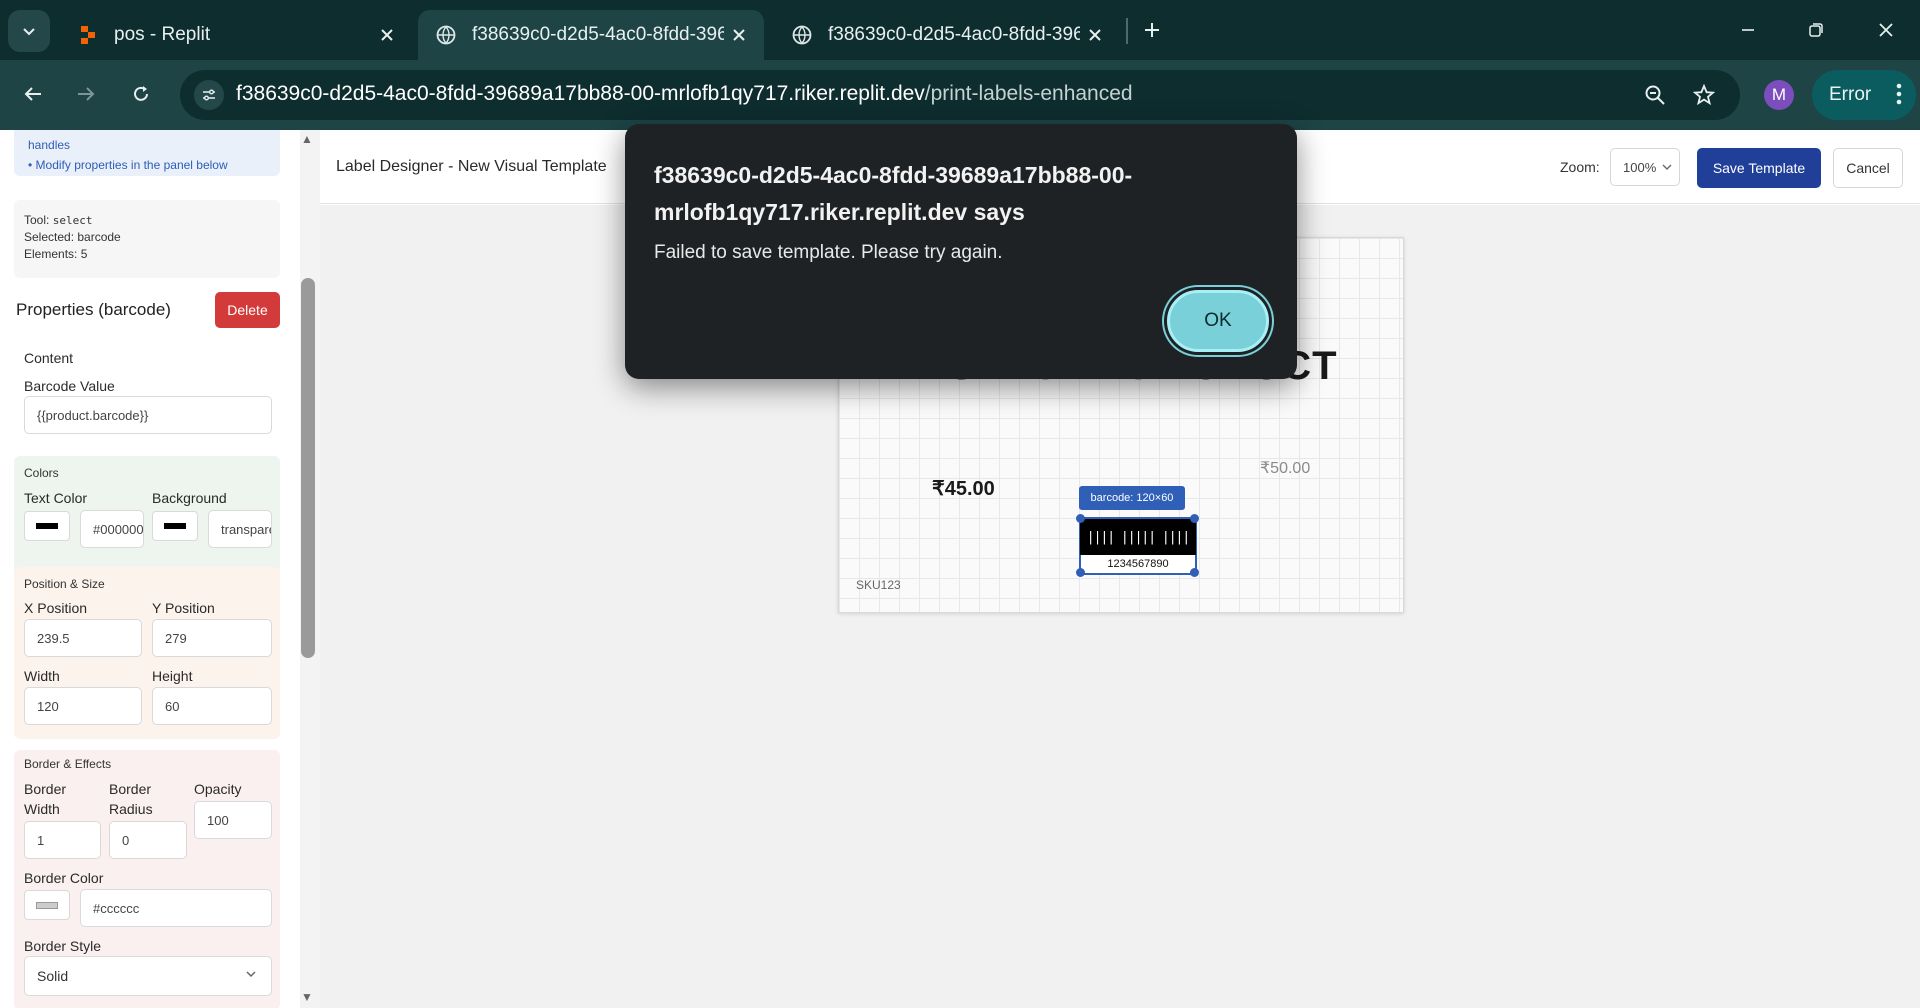 The height and width of the screenshot is (1008, 1920). I want to click on reload-button, so click(141, 94).